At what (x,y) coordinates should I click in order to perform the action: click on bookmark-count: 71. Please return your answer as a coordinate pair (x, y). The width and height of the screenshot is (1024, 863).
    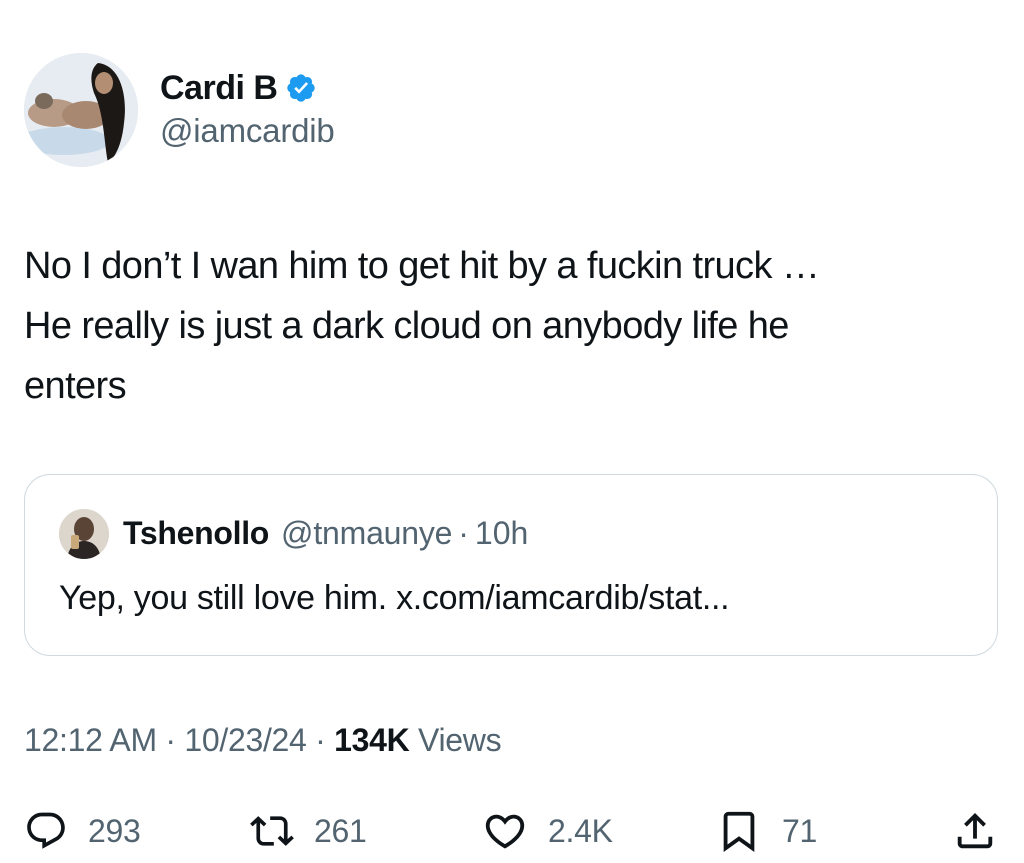
    Looking at the image, I should click on (799, 830).